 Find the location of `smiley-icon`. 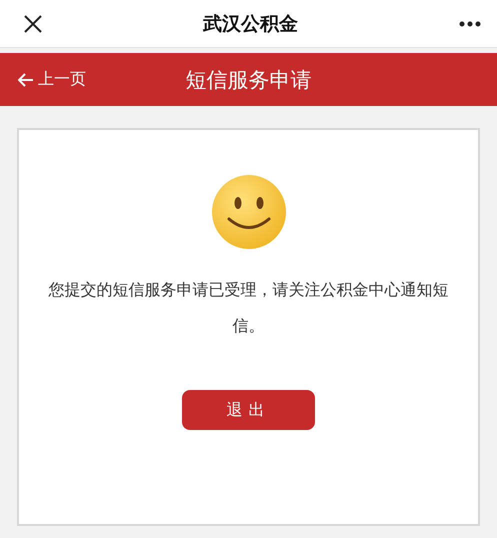

smiley-icon is located at coordinates (248, 212).